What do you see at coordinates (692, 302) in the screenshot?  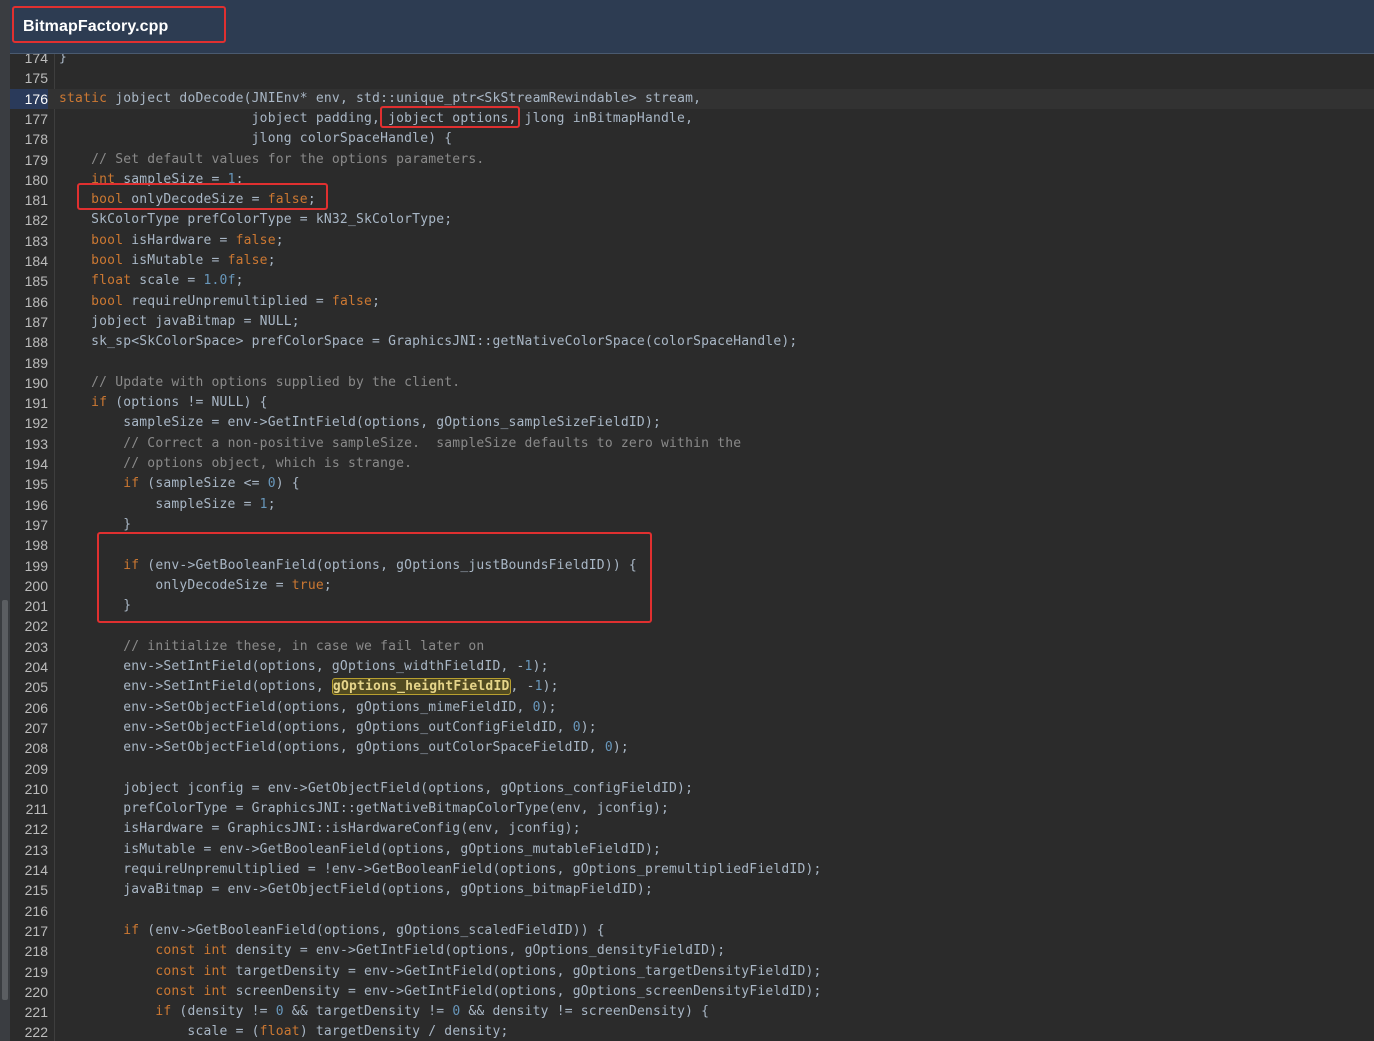 I see `code-line: 186 bool requireUnpremultiplied = false;` at bounding box center [692, 302].